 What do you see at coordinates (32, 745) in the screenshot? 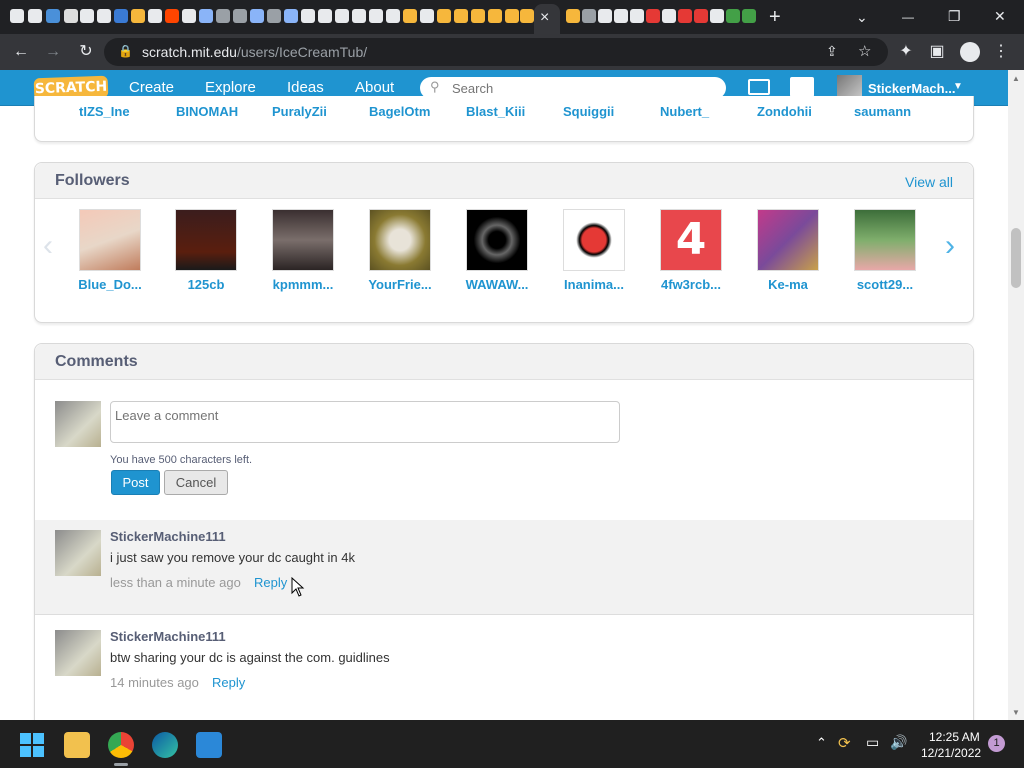
I see `windows-start-icon` at bounding box center [32, 745].